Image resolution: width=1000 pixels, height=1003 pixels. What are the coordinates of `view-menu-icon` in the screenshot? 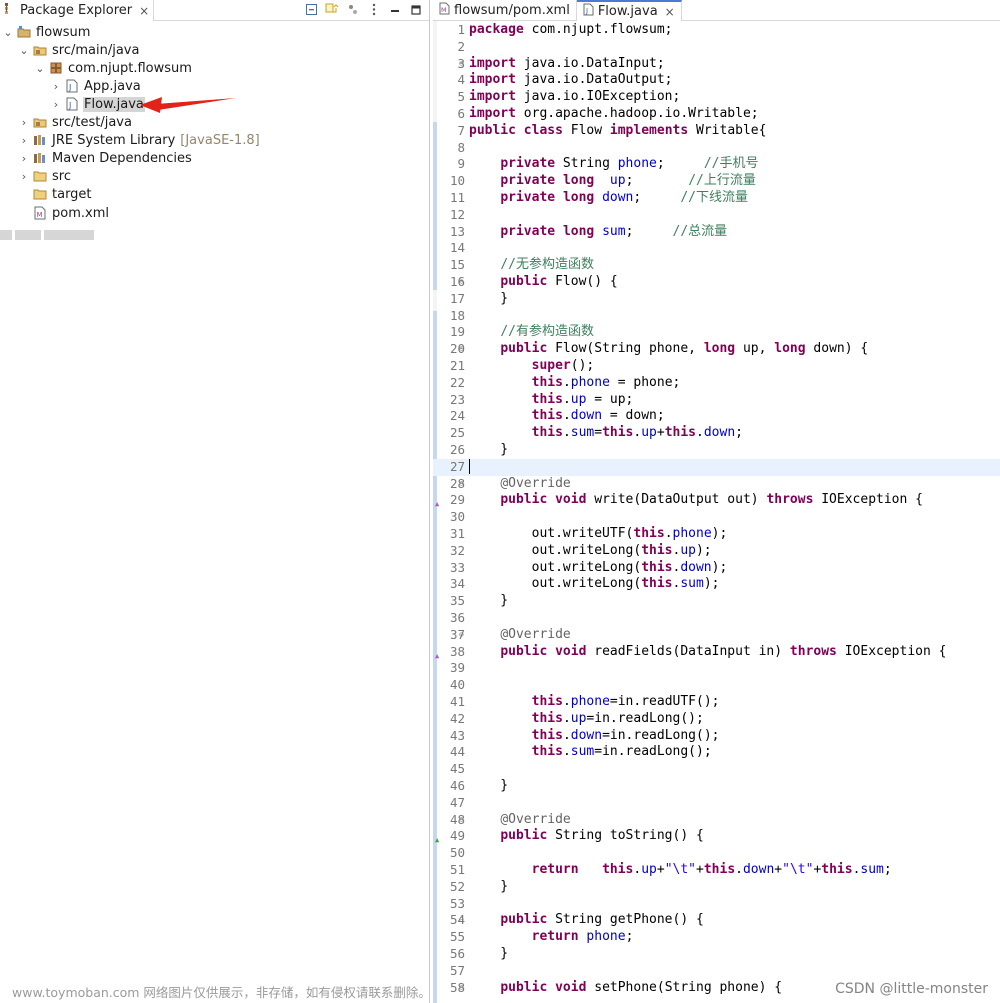 It's located at (374, 9).